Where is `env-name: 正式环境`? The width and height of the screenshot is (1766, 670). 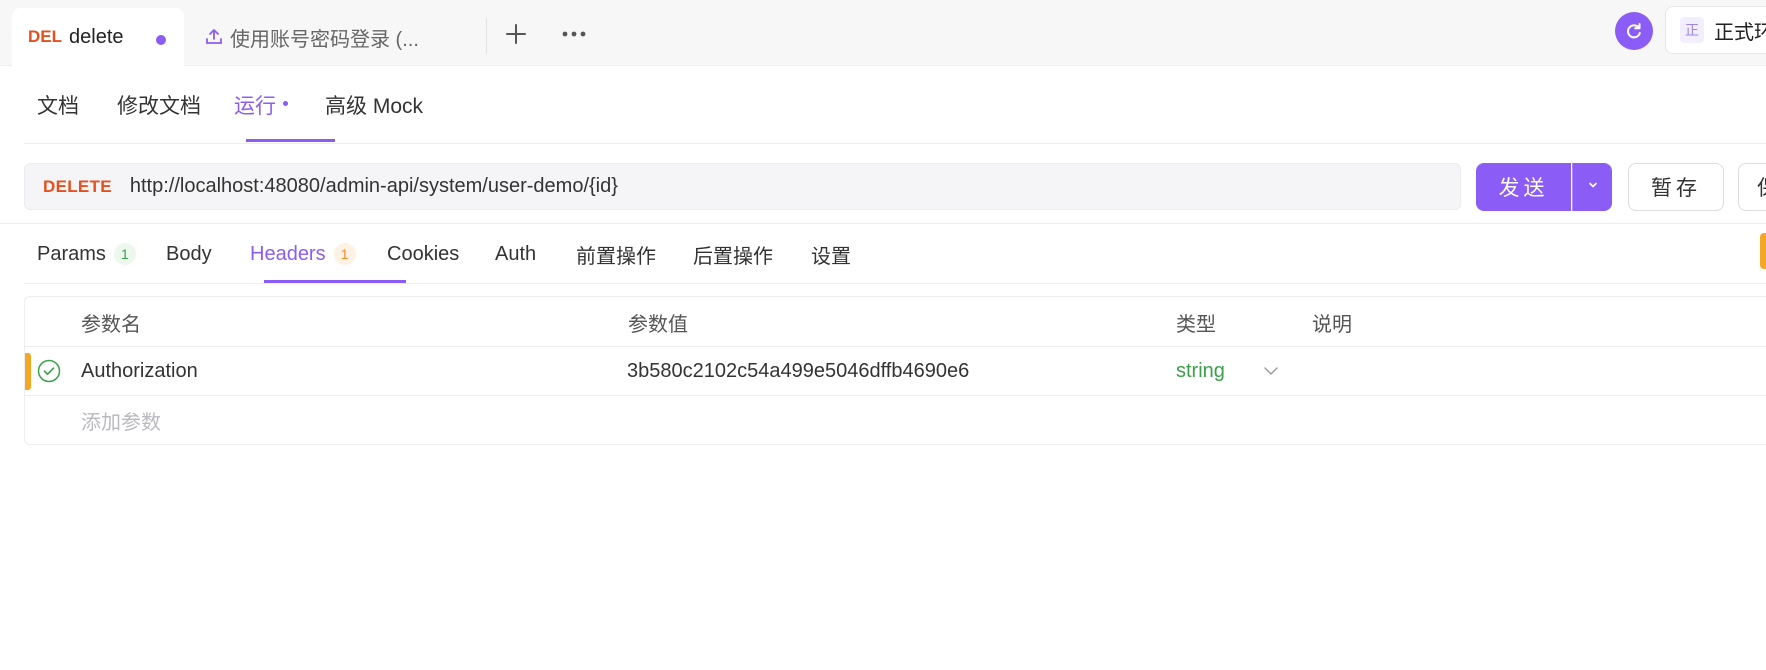 env-name: 正式环境 is located at coordinates (1740, 32).